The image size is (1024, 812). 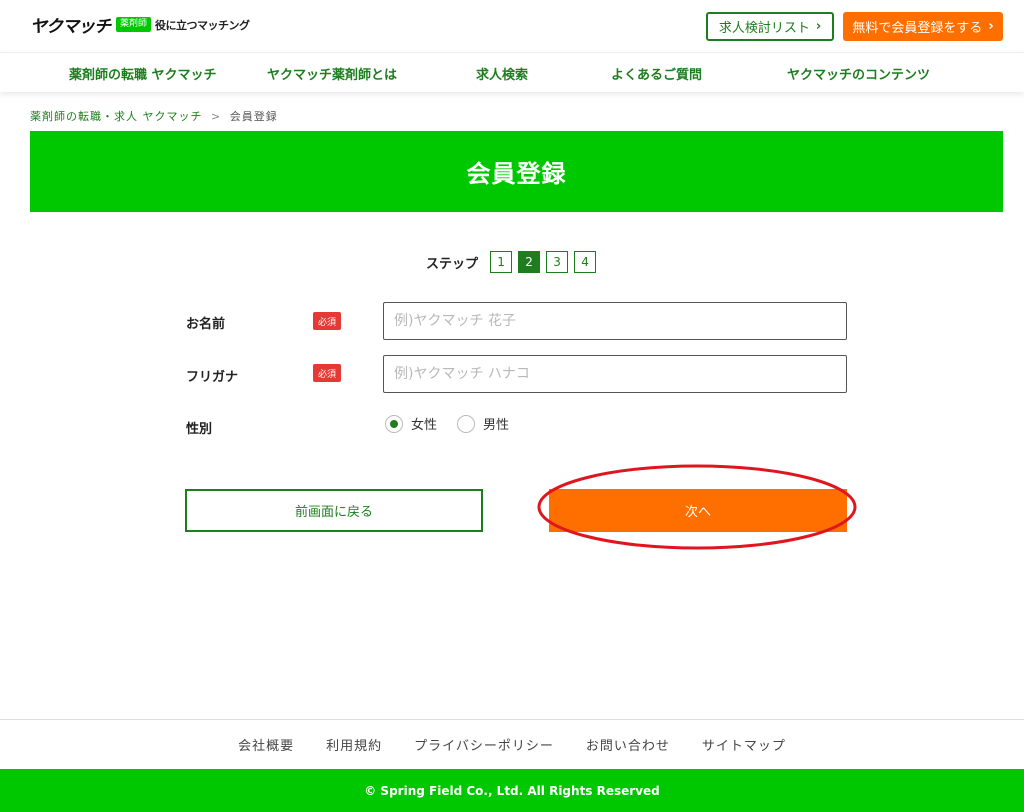 I want to click on step-indicator: ステップ 1 2 3 4, so click(x=514, y=262).